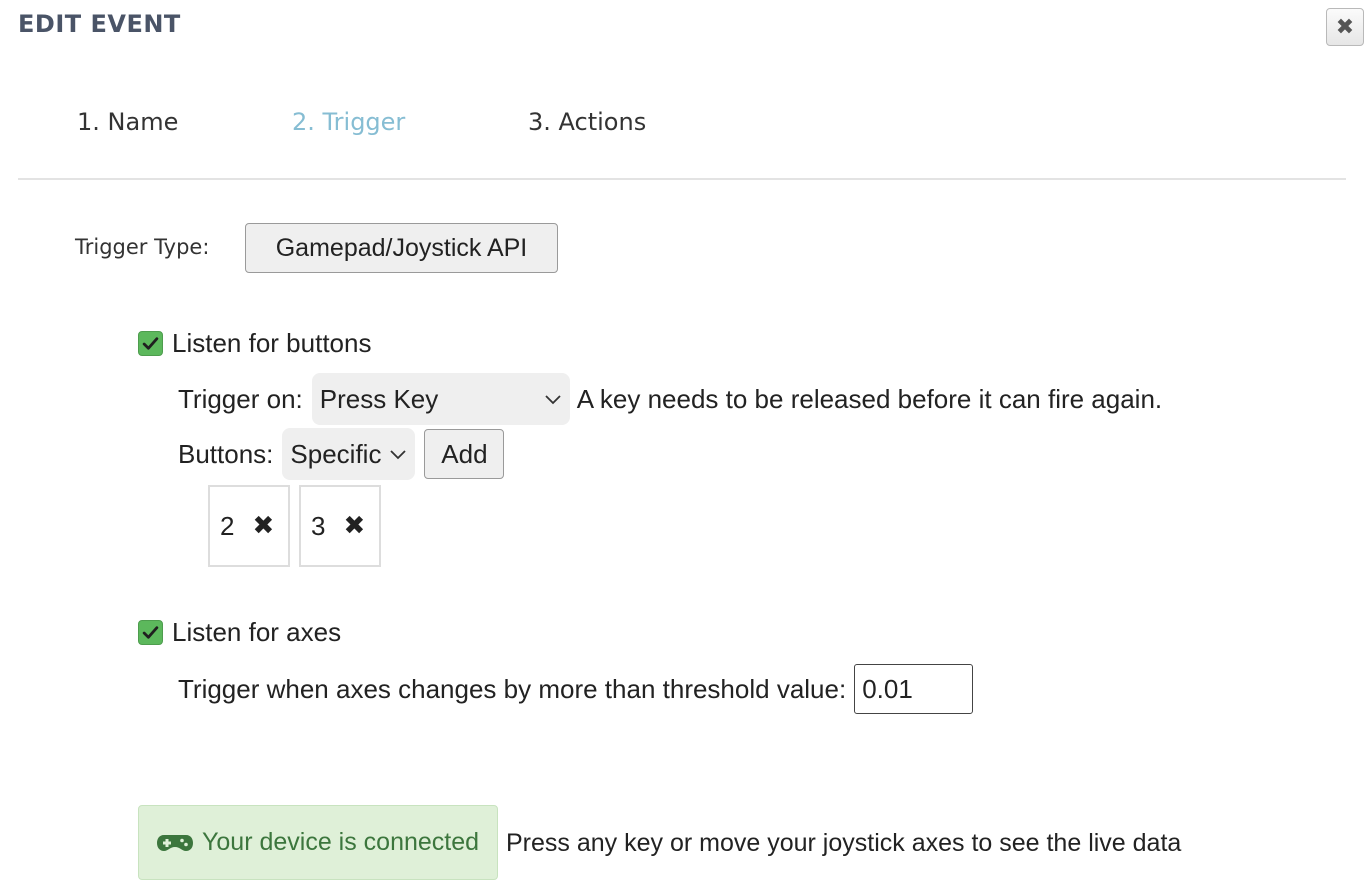 The image size is (1372, 888). What do you see at coordinates (226, 453) in the screenshot?
I see `buttons-label: Buttons:` at bounding box center [226, 453].